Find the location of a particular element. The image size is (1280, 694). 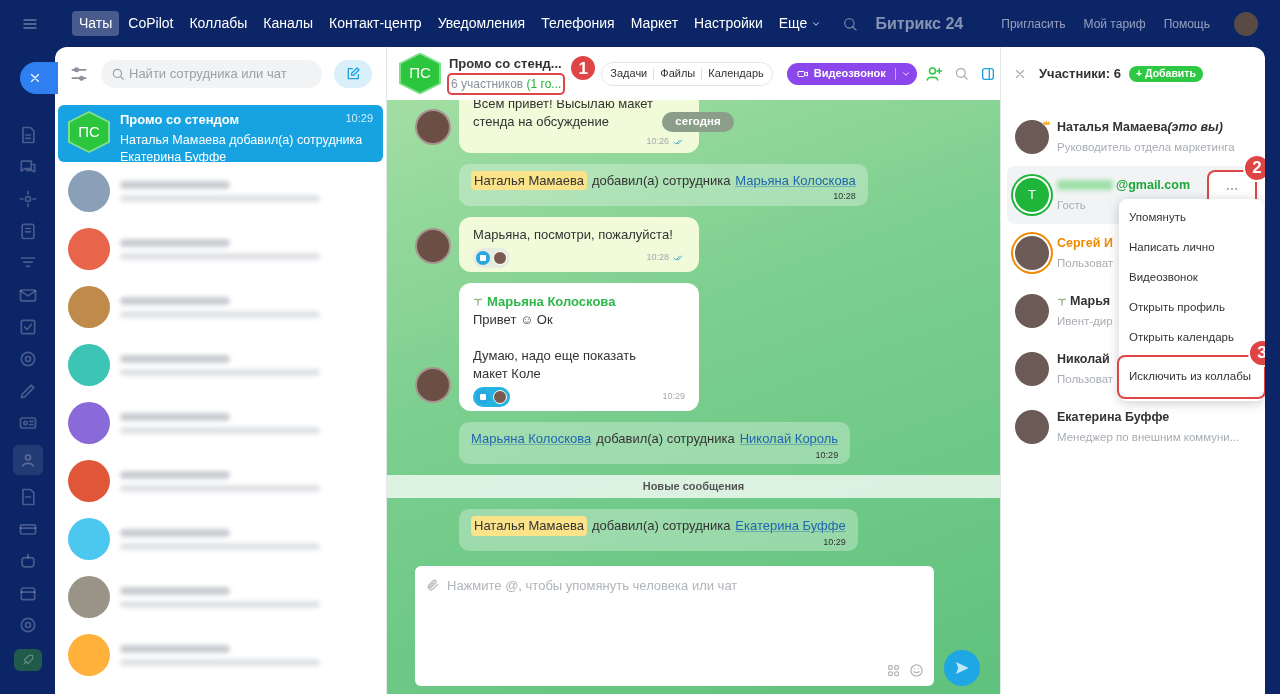

message-text: Марьяна, посмотри, пожалуйста! is located at coordinates (573, 234).